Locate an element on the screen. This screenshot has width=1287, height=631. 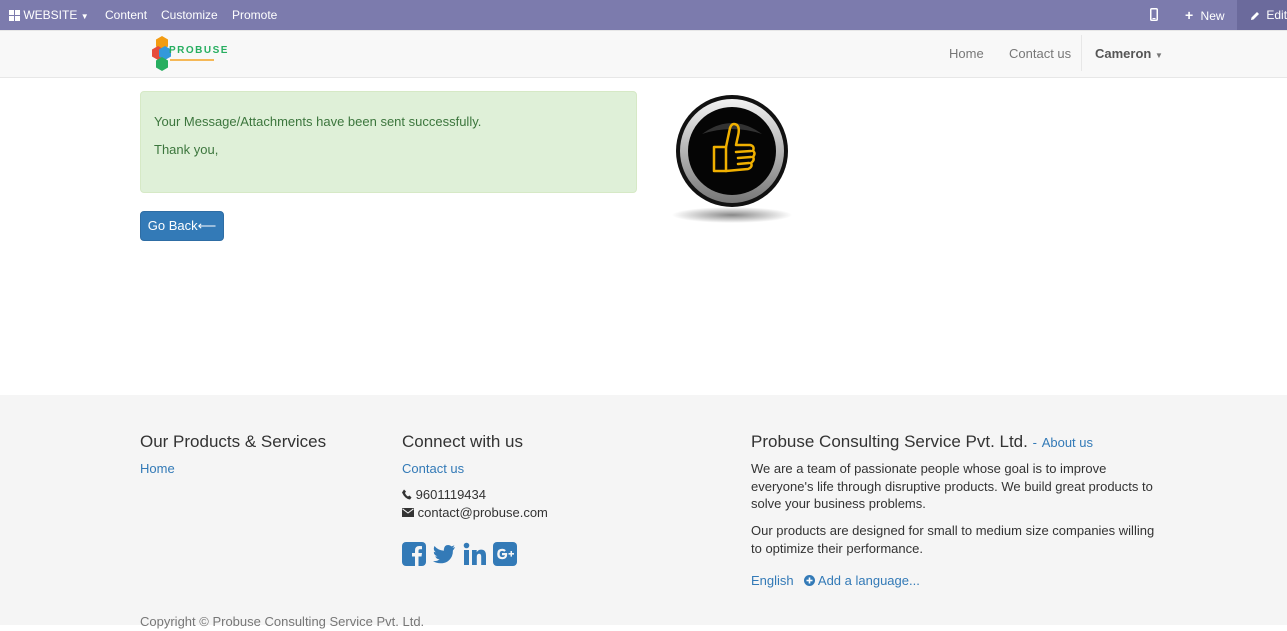
menu-promote: Promote is located at coordinates (254, 15).